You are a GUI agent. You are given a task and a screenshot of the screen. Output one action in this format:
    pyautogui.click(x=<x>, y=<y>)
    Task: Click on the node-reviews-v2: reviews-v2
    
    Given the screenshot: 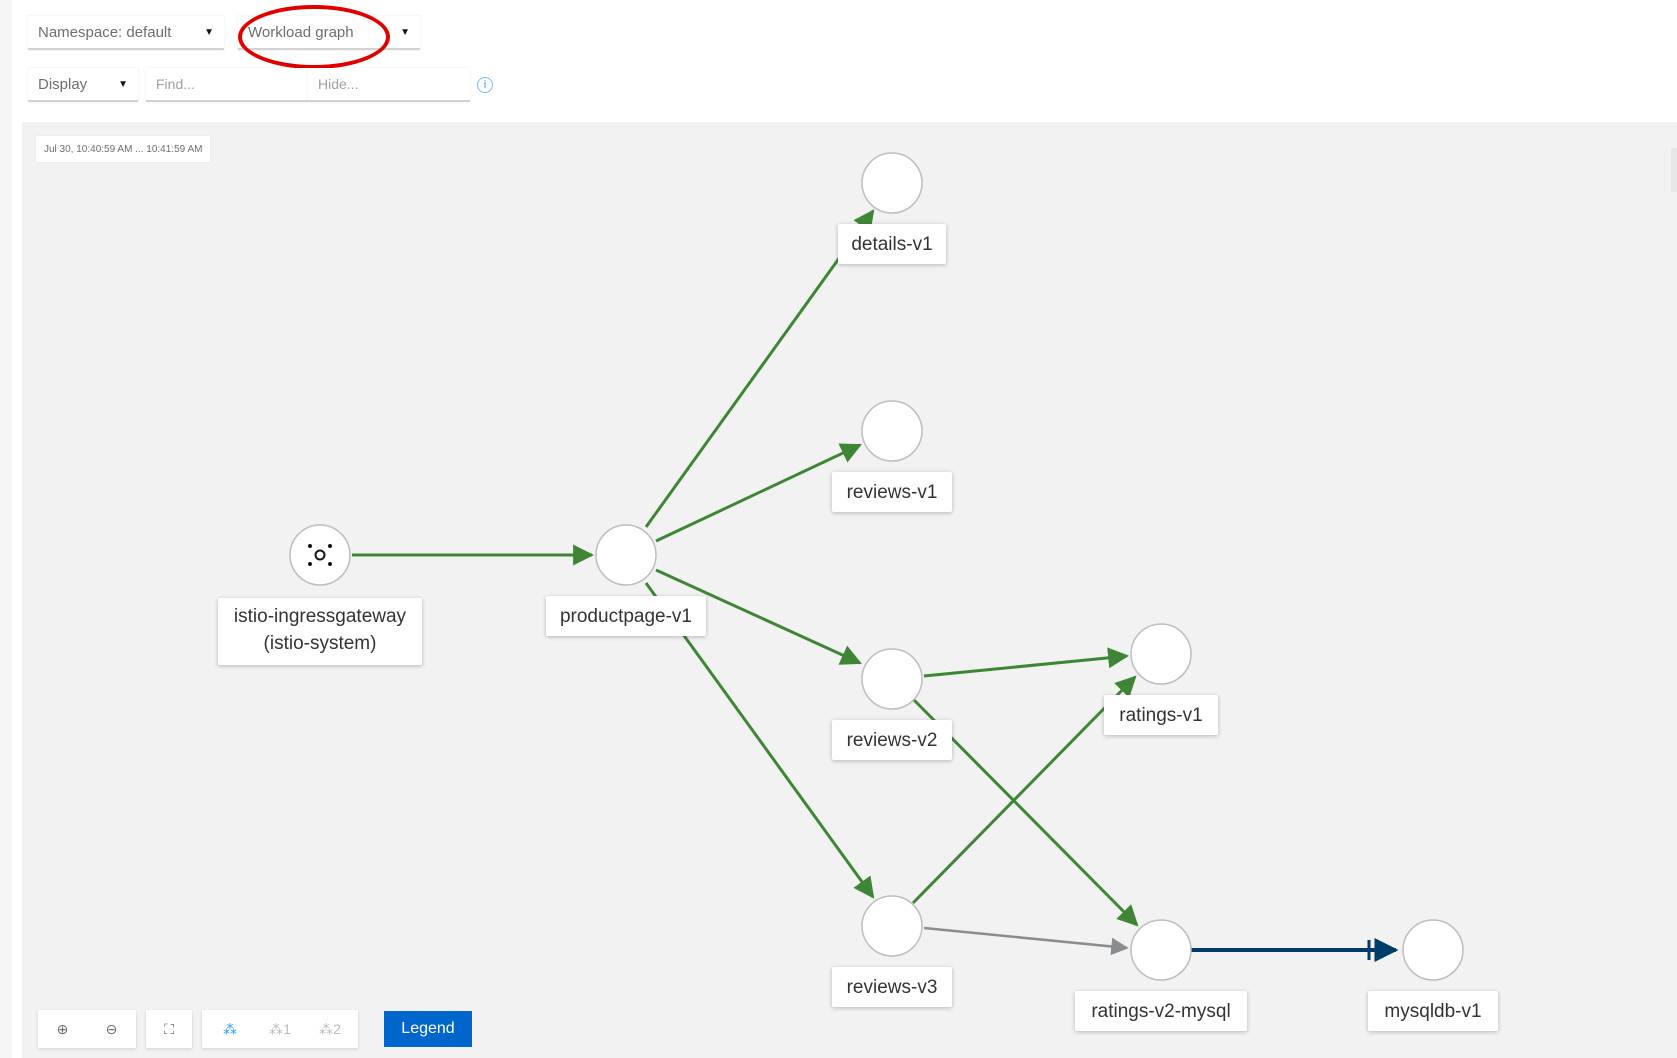 What is the action you would take?
    pyautogui.click(x=892, y=704)
    